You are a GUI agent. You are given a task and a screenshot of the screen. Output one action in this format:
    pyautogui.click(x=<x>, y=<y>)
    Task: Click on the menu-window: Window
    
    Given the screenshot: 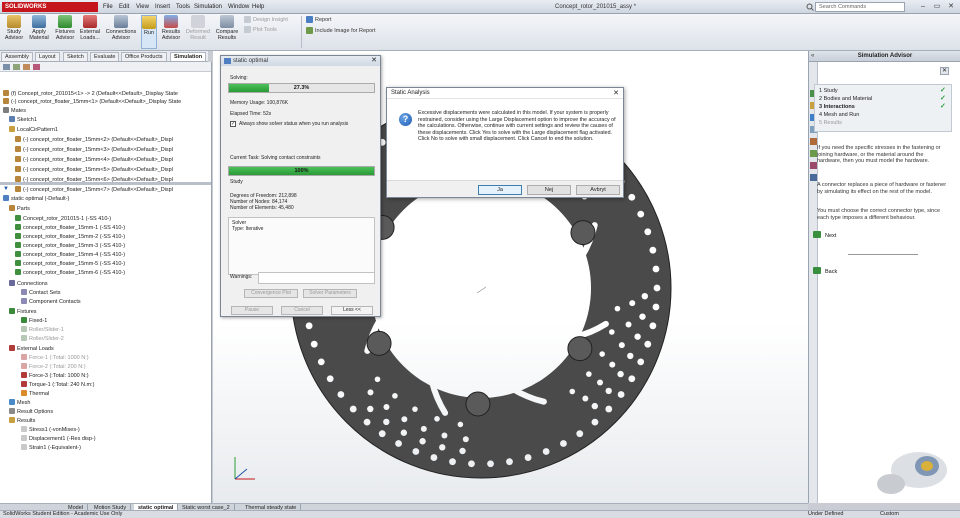 What is the action you would take?
    pyautogui.click(x=238, y=7)
    